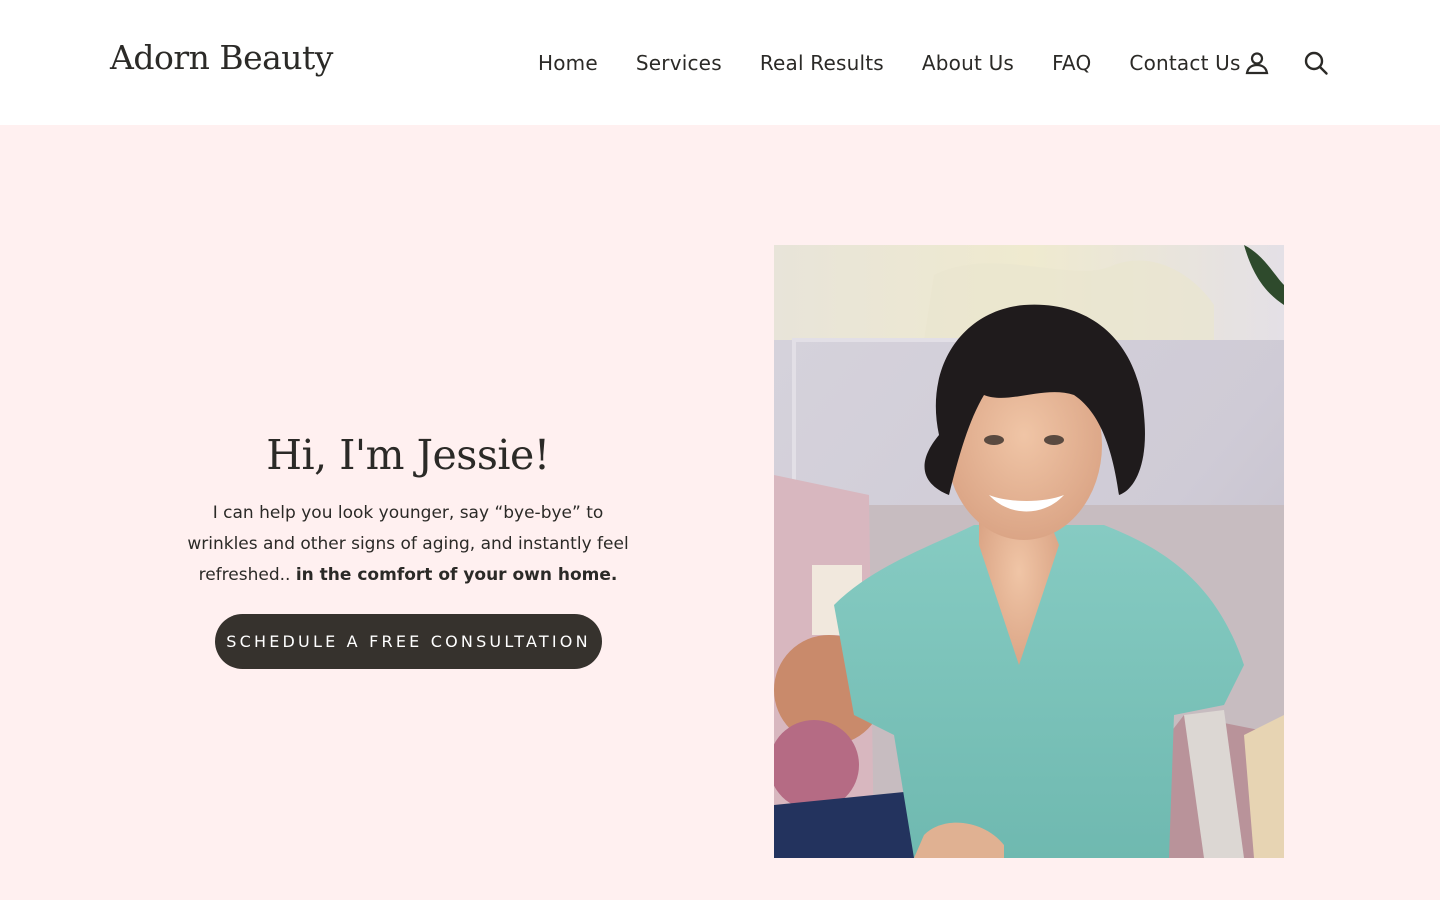 The height and width of the screenshot is (900, 1440). What do you see at coordinates (968, 63) in the screenshot?
I see `nav-about-us: About Us` at bounding box center [968, 63].